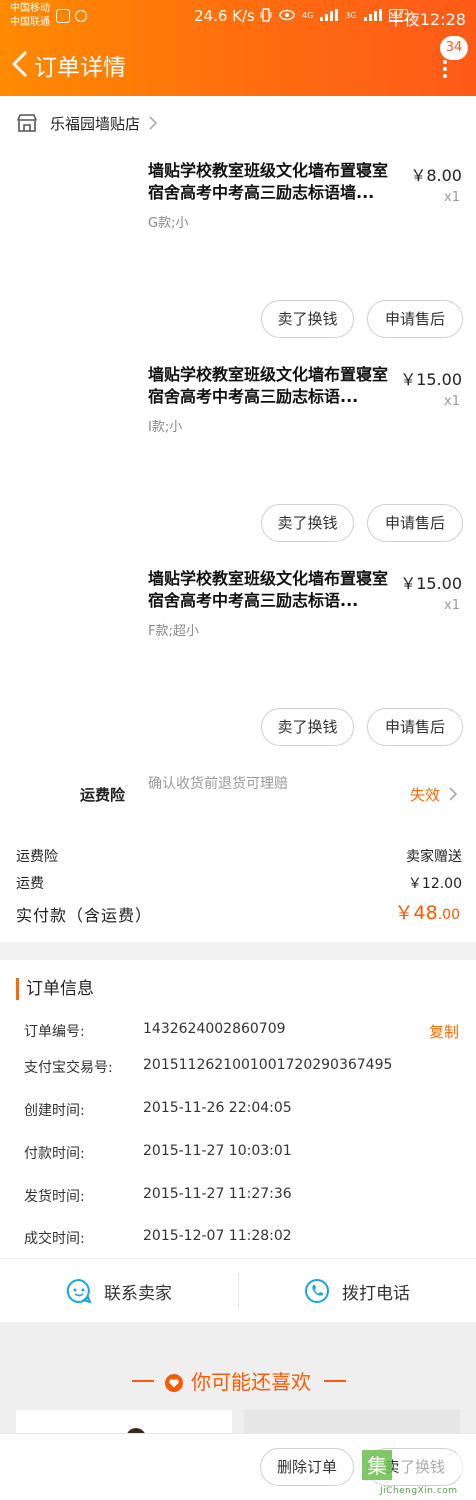 This screenshot has width=476, height=1500. I want to click on info-key: 发货时间:, so click(54, 1197).